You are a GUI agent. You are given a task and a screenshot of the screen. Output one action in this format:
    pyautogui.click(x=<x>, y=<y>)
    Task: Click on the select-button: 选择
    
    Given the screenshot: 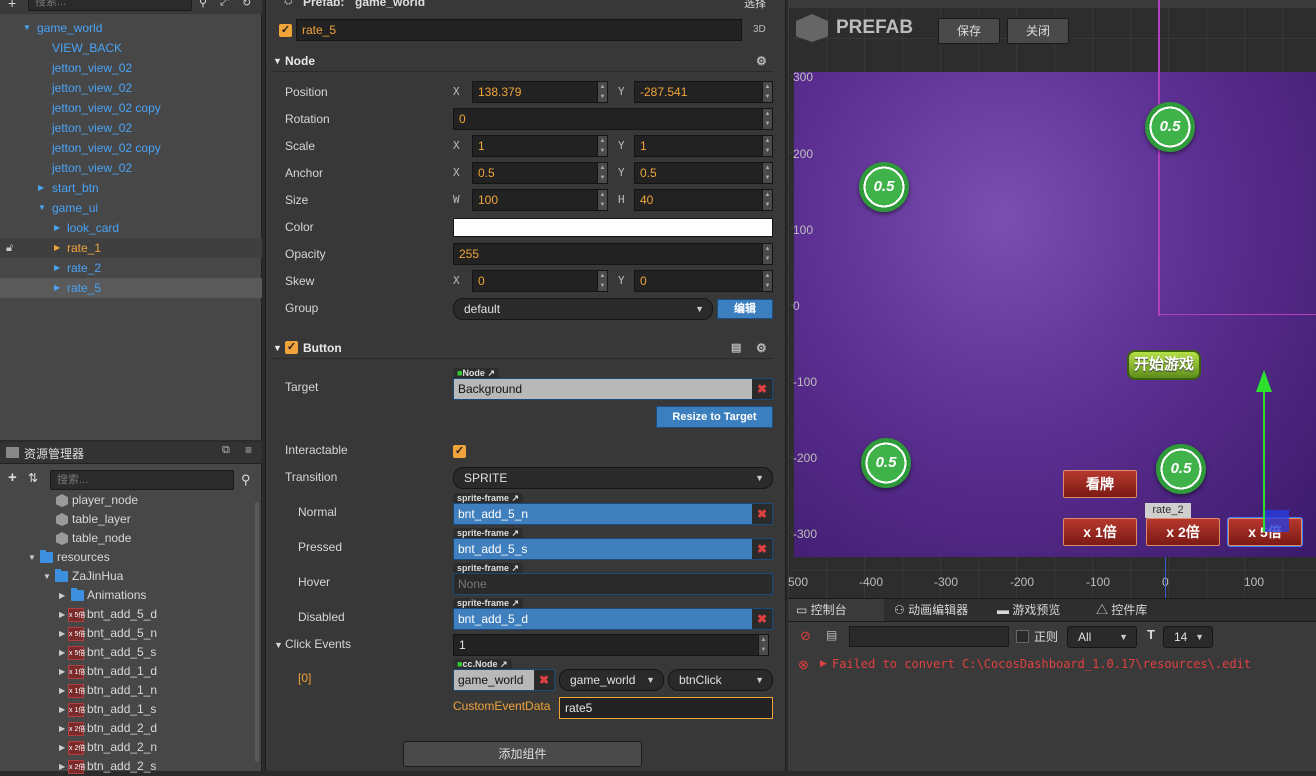 What is the action you would take?
    pyautogui.click(x=755, y=5)
    